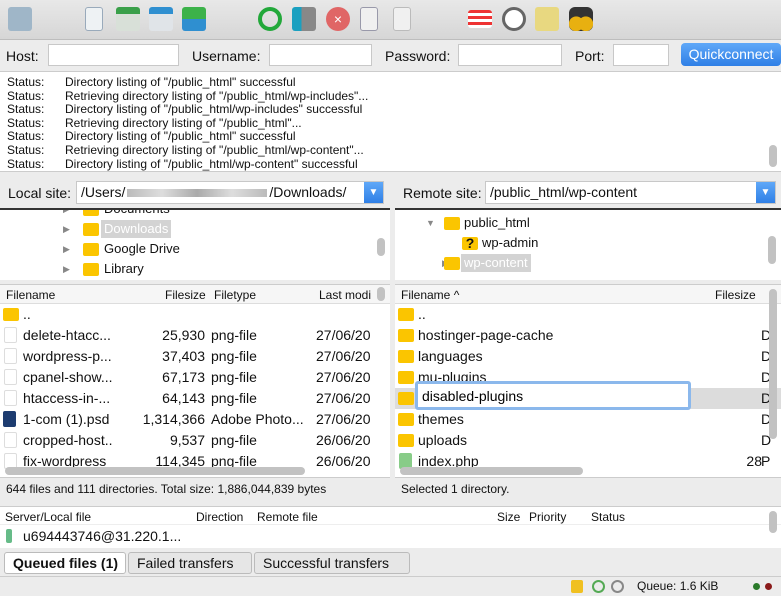 Image resolution: width=781 pixels, height=596 pixels. Describe the element at coordinates (30, 295) in the screenshot. I see `col-filename: Filename` at that location.